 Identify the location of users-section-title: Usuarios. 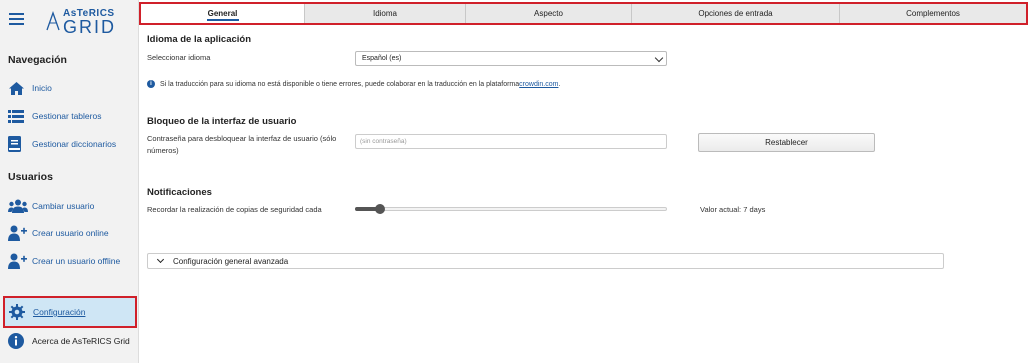
(30, 177).